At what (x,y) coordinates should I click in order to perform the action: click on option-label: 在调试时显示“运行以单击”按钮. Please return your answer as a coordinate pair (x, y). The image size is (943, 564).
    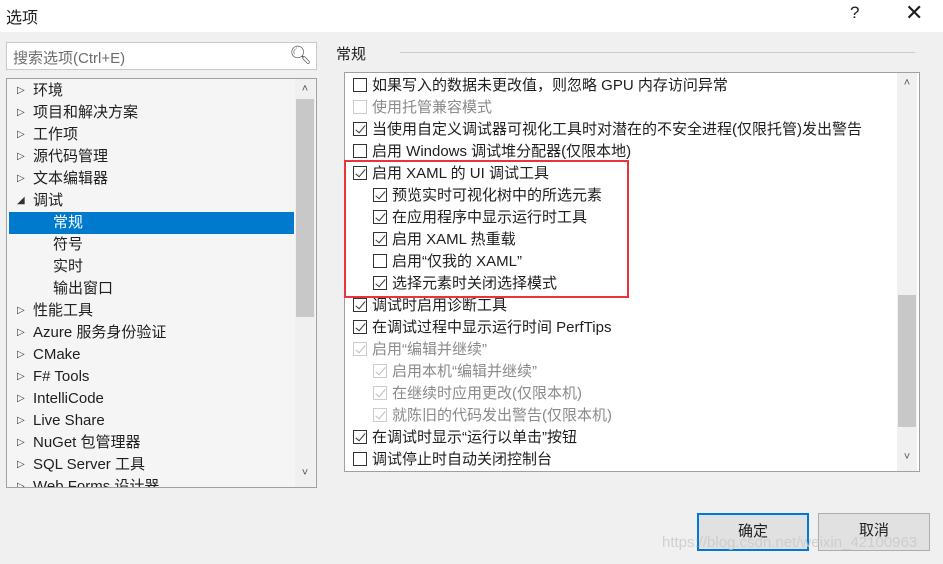
    Looking at the image, I should click on (474, 437).